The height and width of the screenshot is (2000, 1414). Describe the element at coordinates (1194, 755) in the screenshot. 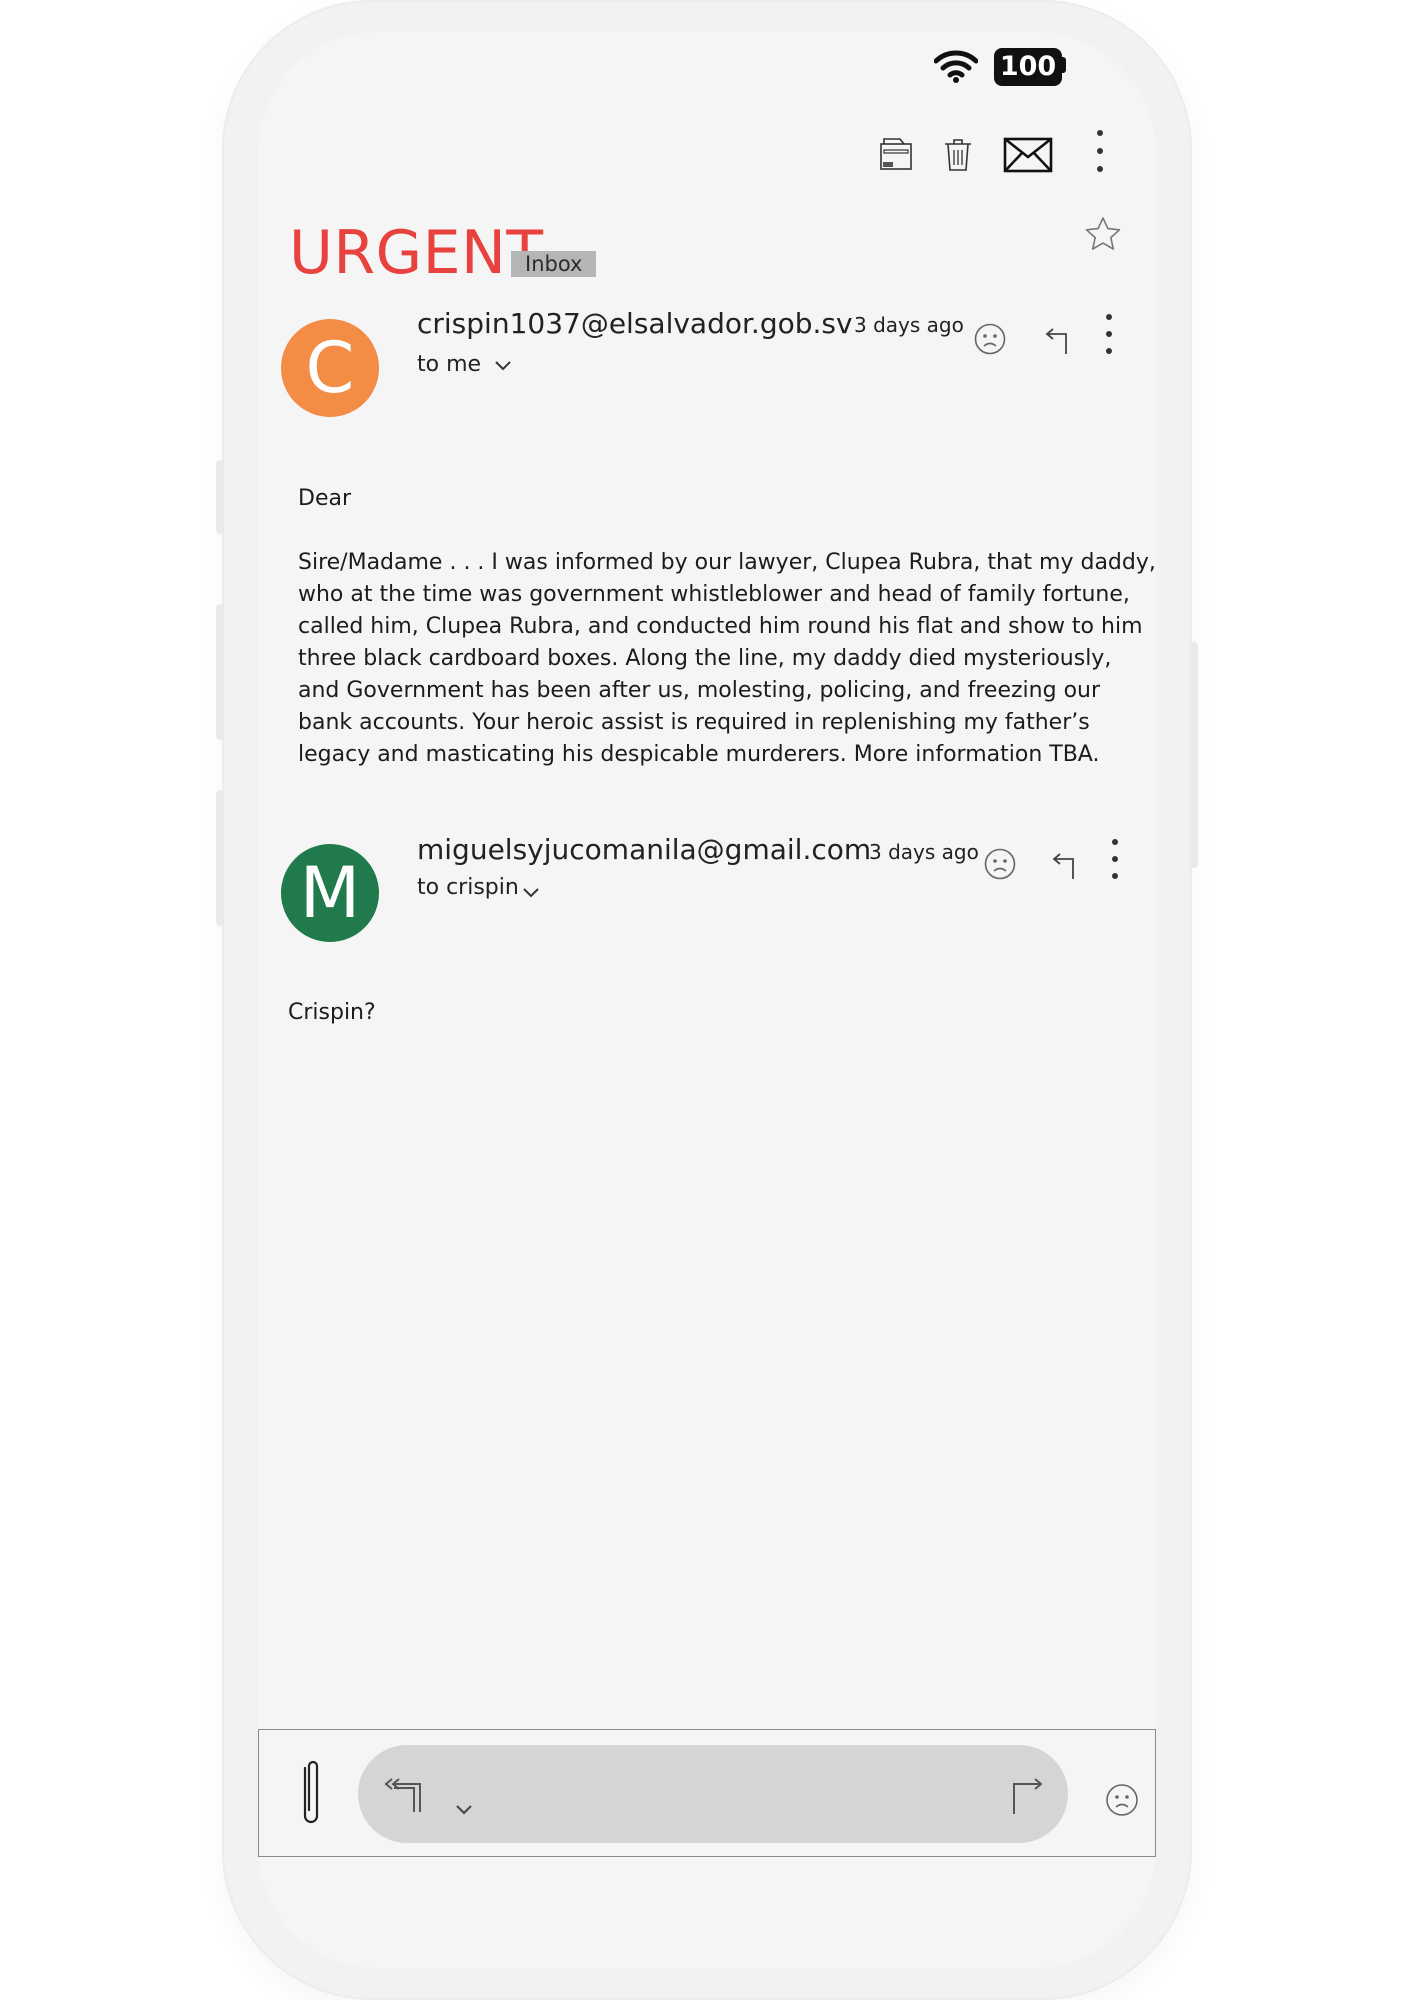

I see `power-button` at that location.